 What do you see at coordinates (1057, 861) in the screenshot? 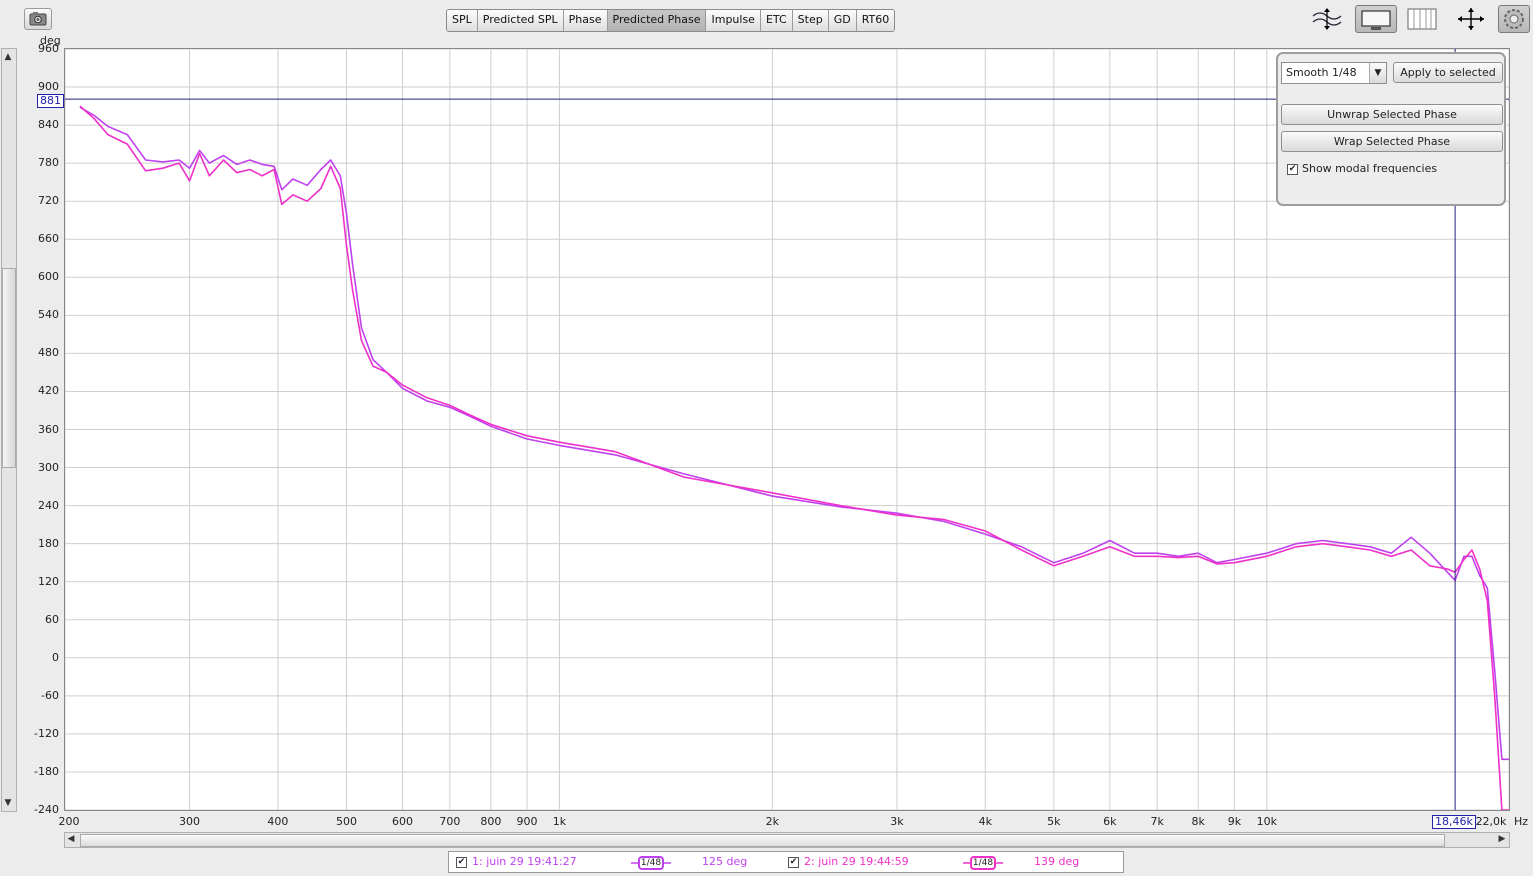
I see `legend-2-value: 139 deg` at bounding box center [1057, 861].